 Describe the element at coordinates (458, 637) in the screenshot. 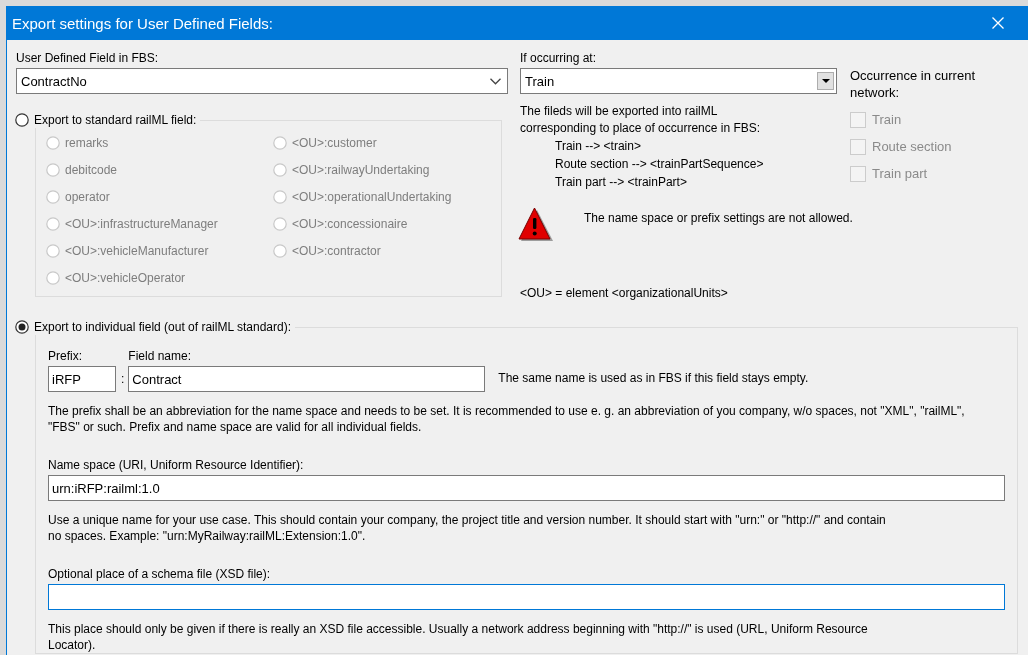

I see `note-text: This place should only be given if there is really an XSD file accessible. Usually a network address beginning with "http://" is used (URL, Uniform Resource Locator).` at that location.